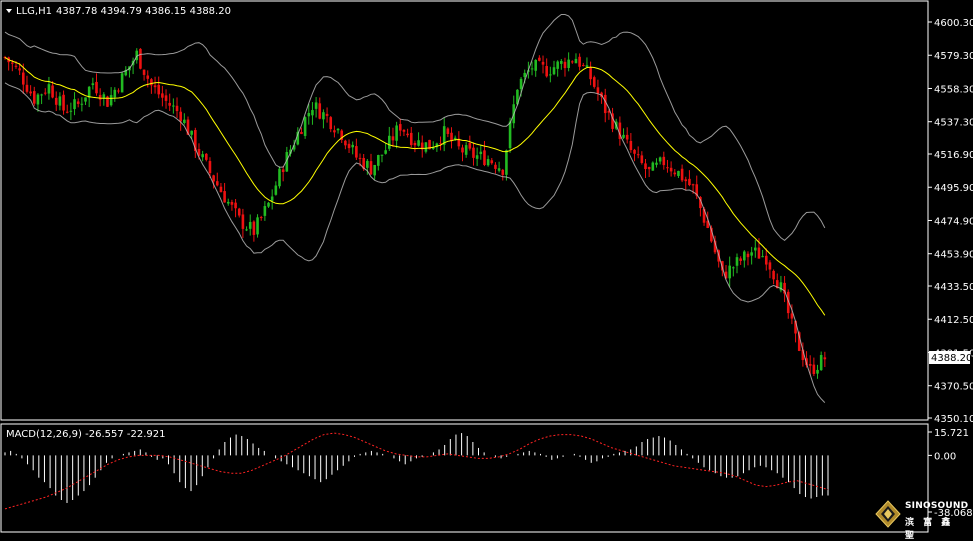 This screenshot has height=541, width=973. What do you see at coordinates (929, 529) in the screenshot?
I see `watermark-sub: 滨 富 鑫 聖` at bounding box center [929, 529].